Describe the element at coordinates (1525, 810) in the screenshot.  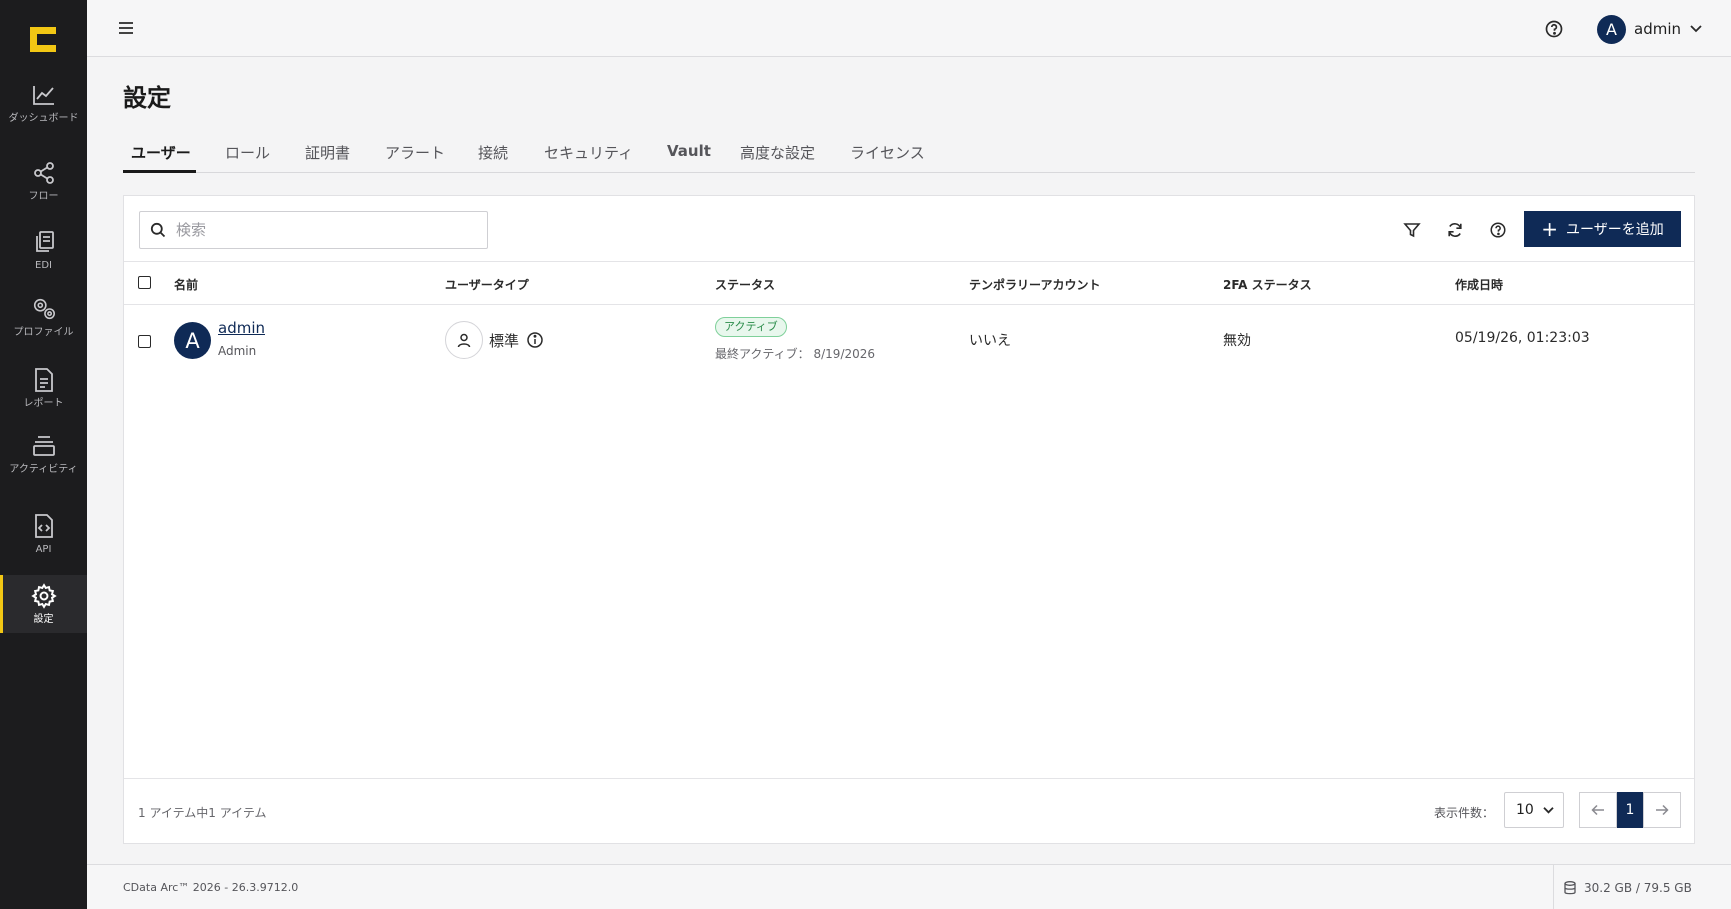
I see `per-page-value: 10` at that location.